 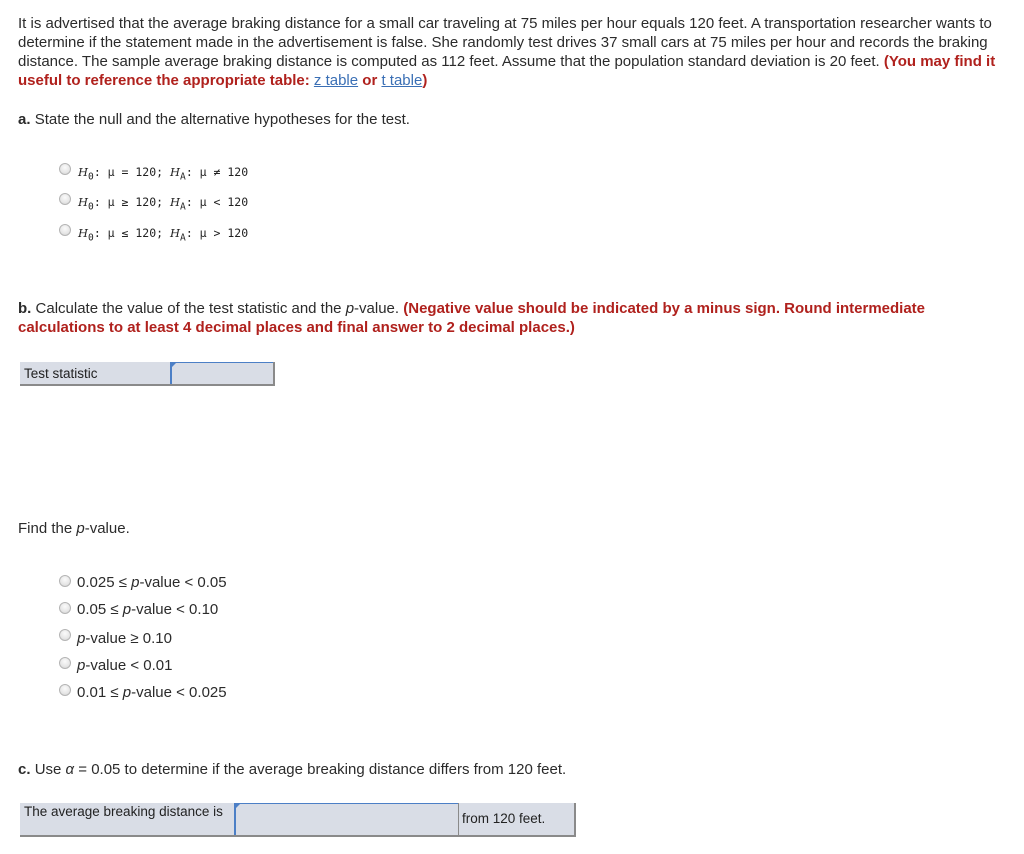 What do you see at coordinates (65, 581) in the screenshot?
I see `pvalue-option-1-radio` at bounding box center [65, 581].